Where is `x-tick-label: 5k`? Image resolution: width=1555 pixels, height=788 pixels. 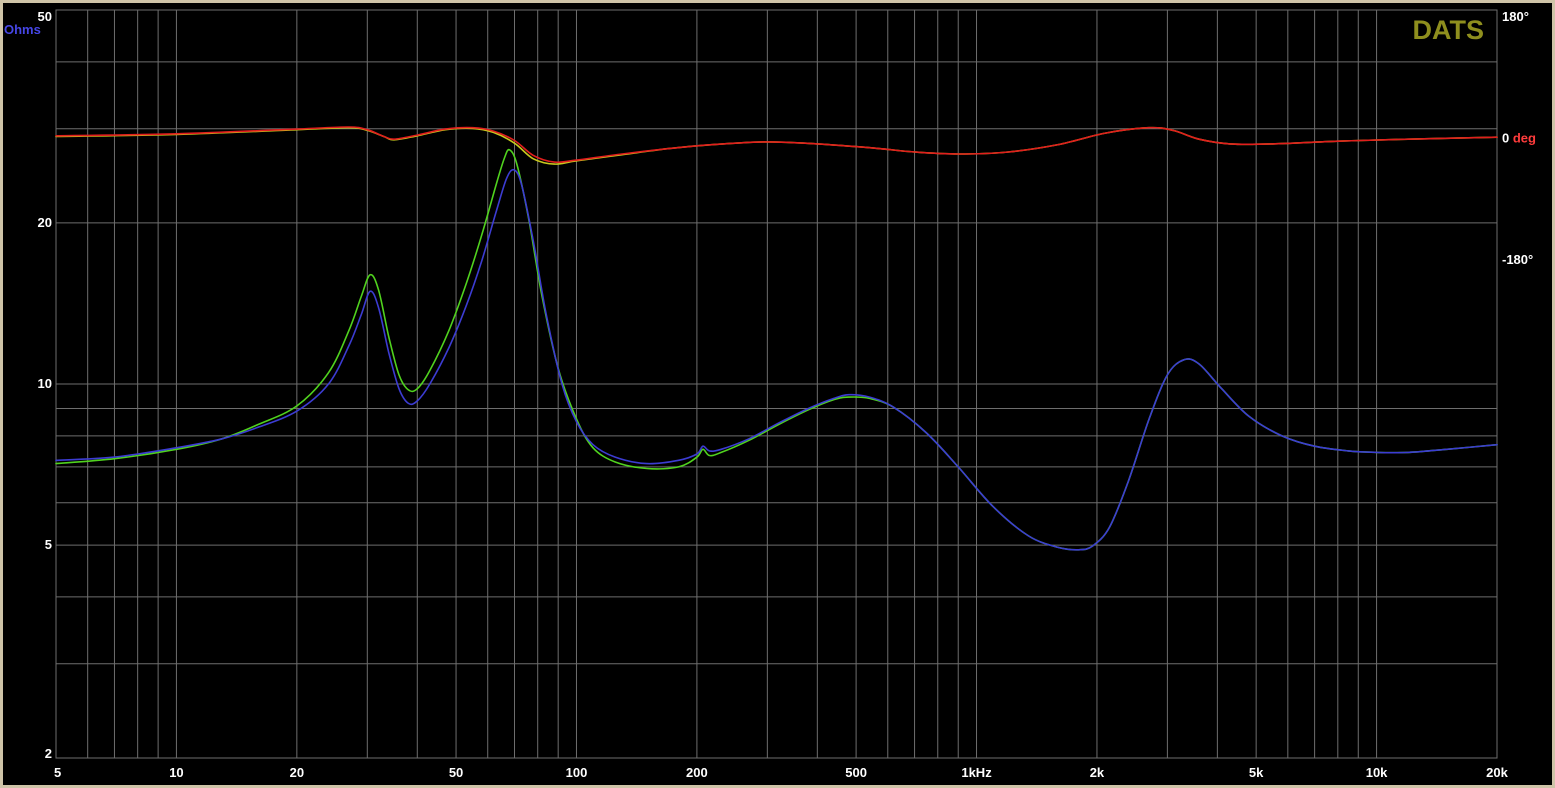 x-tick-label: 5k is located at coordinates (1256, 772).